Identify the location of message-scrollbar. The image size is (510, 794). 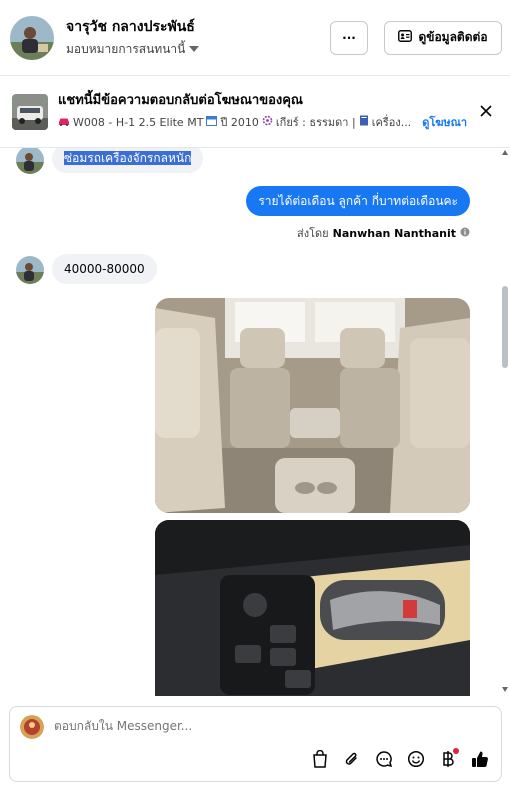
(505, 422).